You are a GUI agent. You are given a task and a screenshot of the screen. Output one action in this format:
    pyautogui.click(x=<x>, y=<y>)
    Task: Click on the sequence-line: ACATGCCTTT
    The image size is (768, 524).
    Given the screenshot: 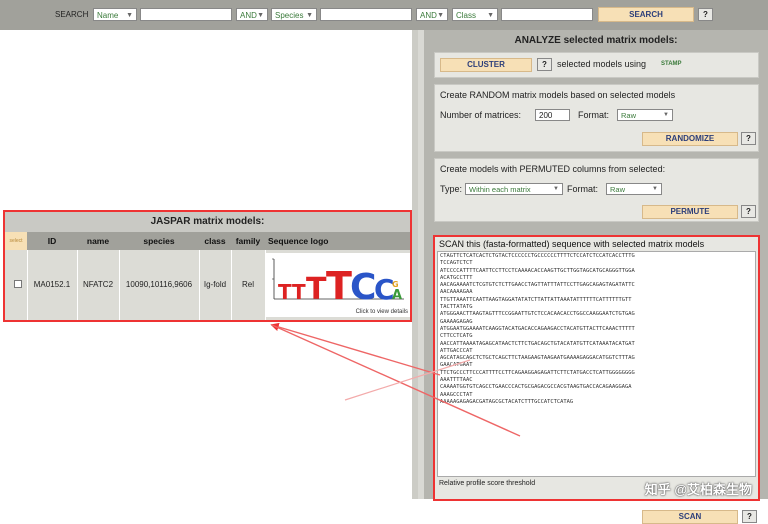 What is the action you would take?
    pyautogui.click(x=456, y=277)
    